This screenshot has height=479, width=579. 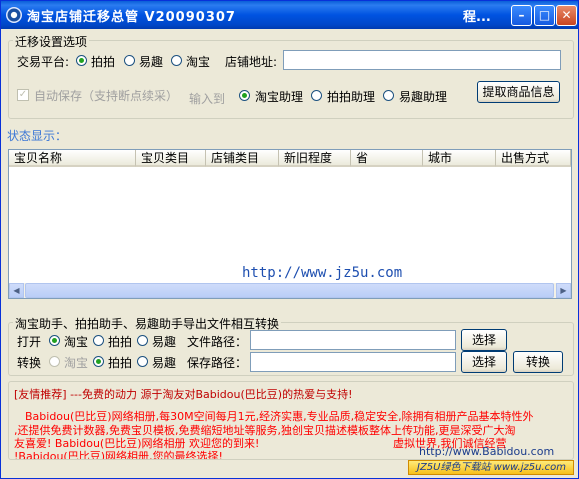 I want to click on column-header-shop-category: 店铺类目, so click(x=242, y=158).